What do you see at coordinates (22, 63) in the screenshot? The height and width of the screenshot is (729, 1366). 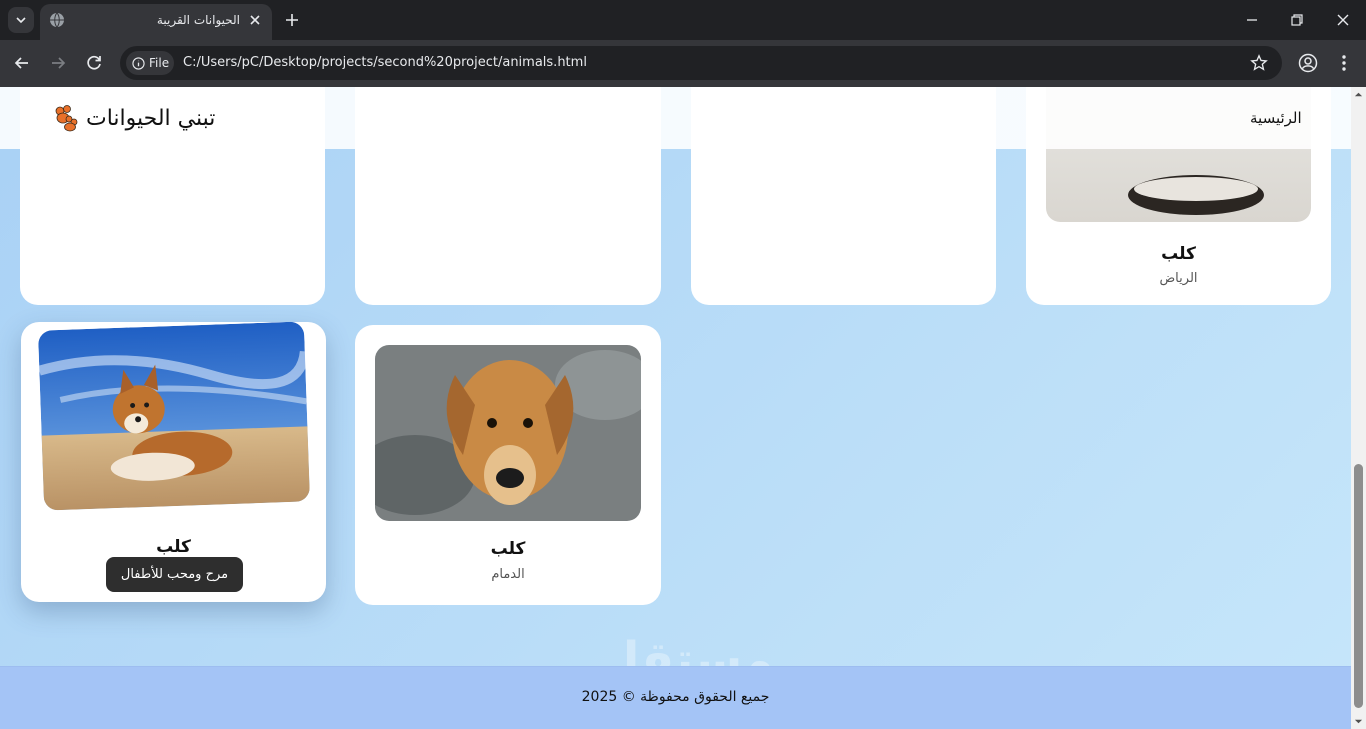 I see `back-arrow-icon` at bounding box center [22, 63].